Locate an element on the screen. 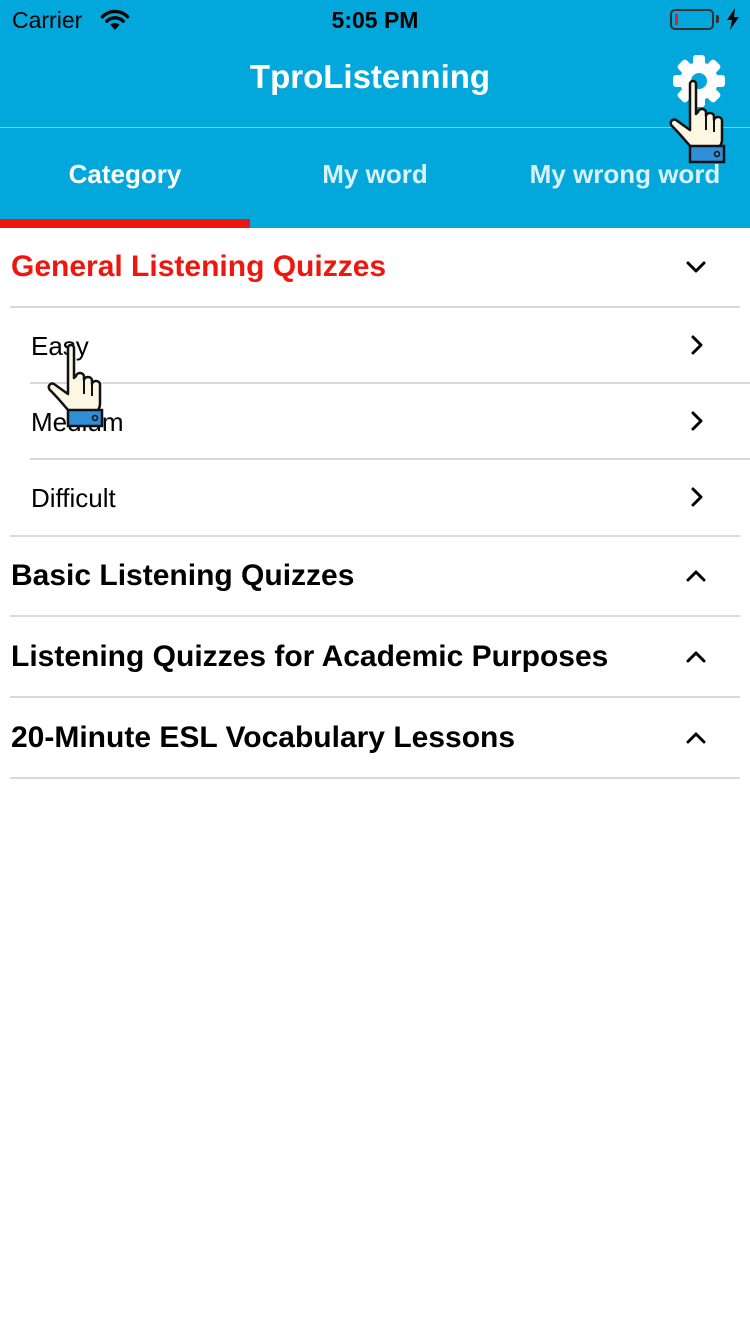 Image resolution: width=750 pixels, height=1334 pixels. list-item-label: Difficult is located at coordinates (73, 498).